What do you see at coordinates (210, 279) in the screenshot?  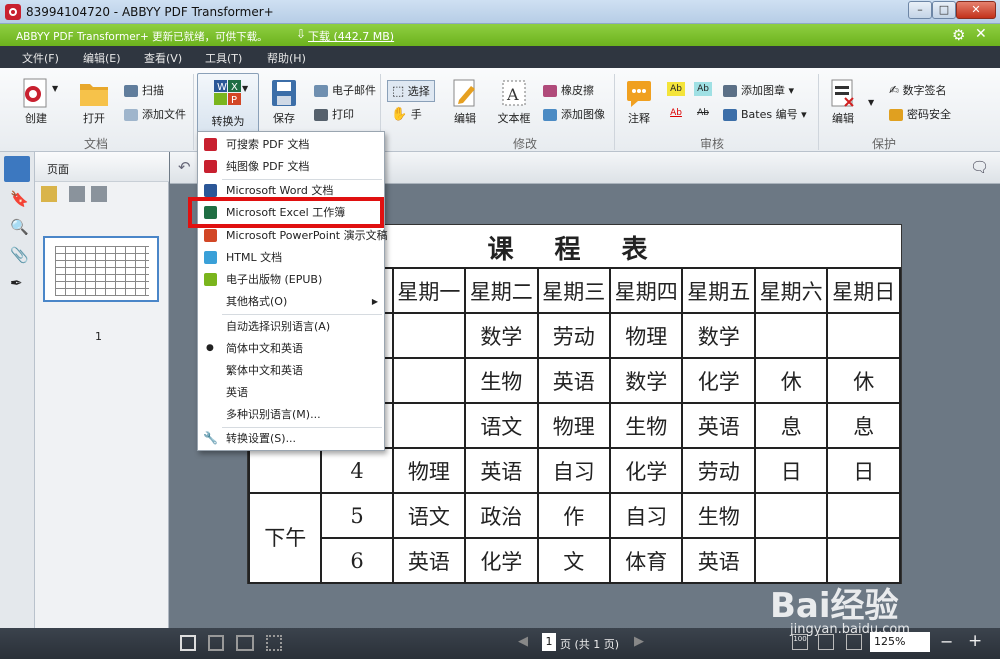 I see `epub-icon` at bounding box center [210, 279].